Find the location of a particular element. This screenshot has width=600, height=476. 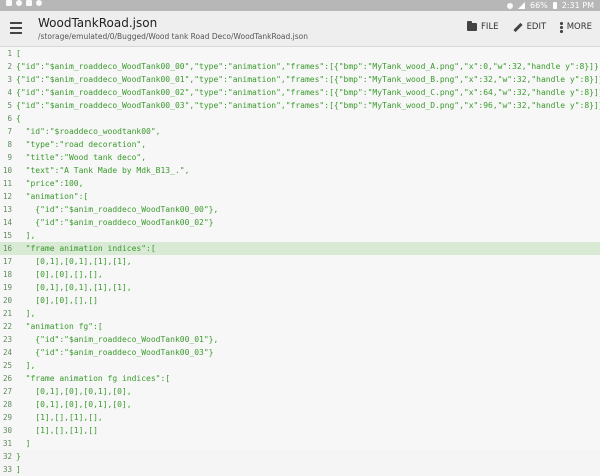

line-text: "frame animation fg indices":[ is located at coordinates (93, 378).